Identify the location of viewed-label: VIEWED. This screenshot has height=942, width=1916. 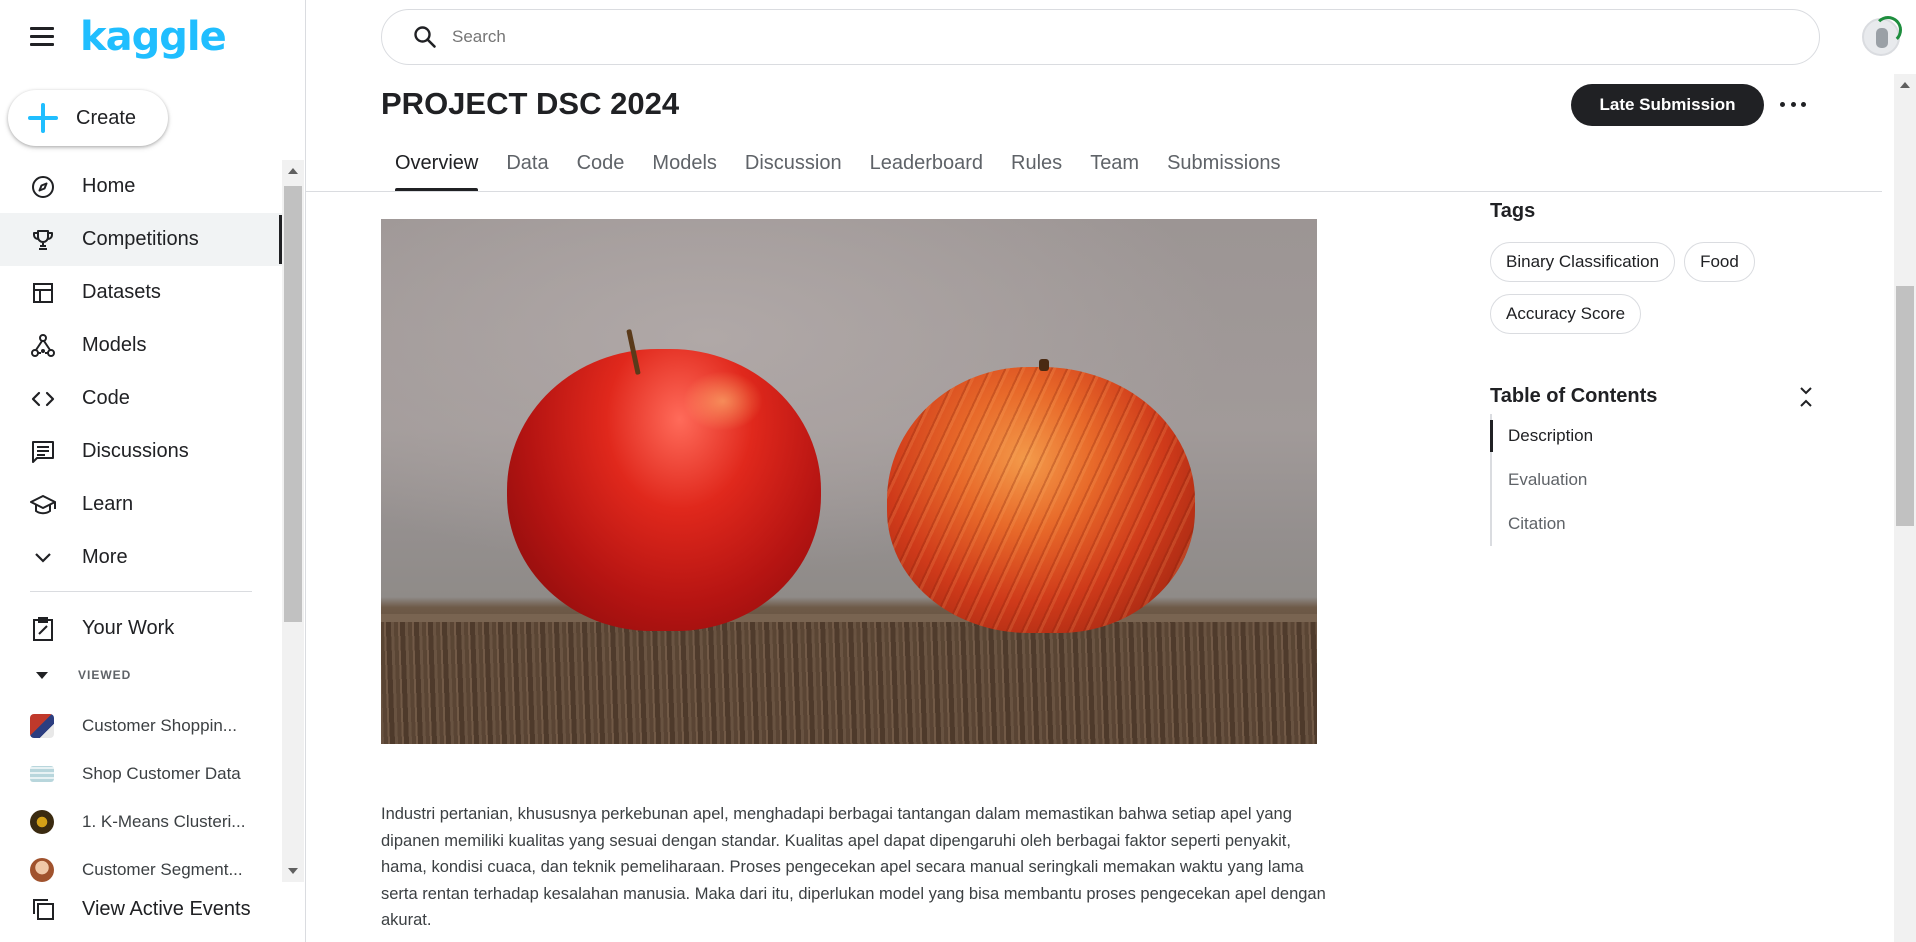
(105, 675).